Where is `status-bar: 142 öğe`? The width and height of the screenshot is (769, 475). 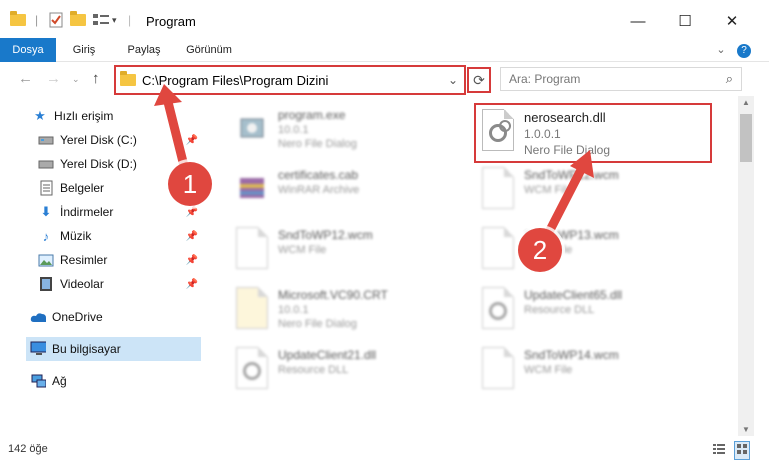 status-bar: 142 öğe is located at coordinates (384, 449).